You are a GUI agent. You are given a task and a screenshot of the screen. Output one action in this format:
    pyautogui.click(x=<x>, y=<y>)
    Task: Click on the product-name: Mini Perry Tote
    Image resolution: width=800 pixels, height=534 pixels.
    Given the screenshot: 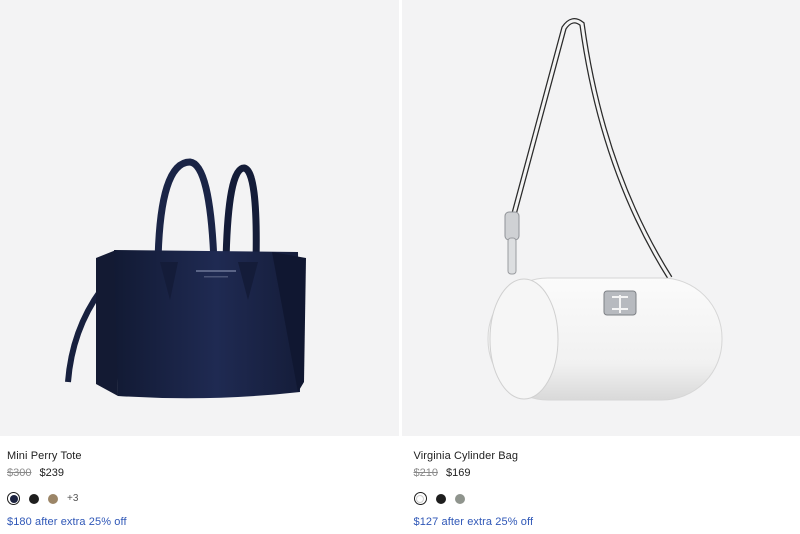 What is the action you would take?
    pyautogui.click(x=44, y=456)
    